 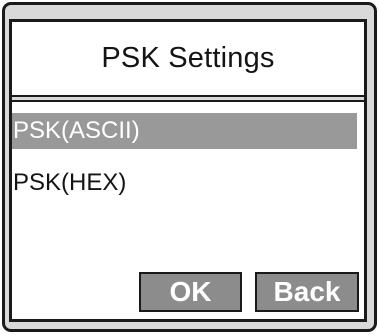 I want to click on title-divider-lower, so click(x=188, y=101).